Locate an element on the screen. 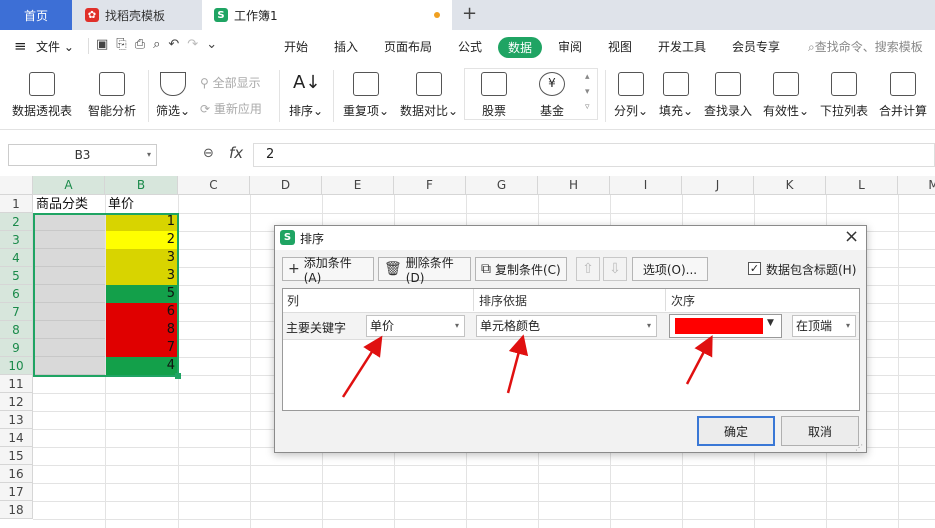 This screenshot has height=528, width=935. arrow-to-basis is located at coordinates (517, 364).